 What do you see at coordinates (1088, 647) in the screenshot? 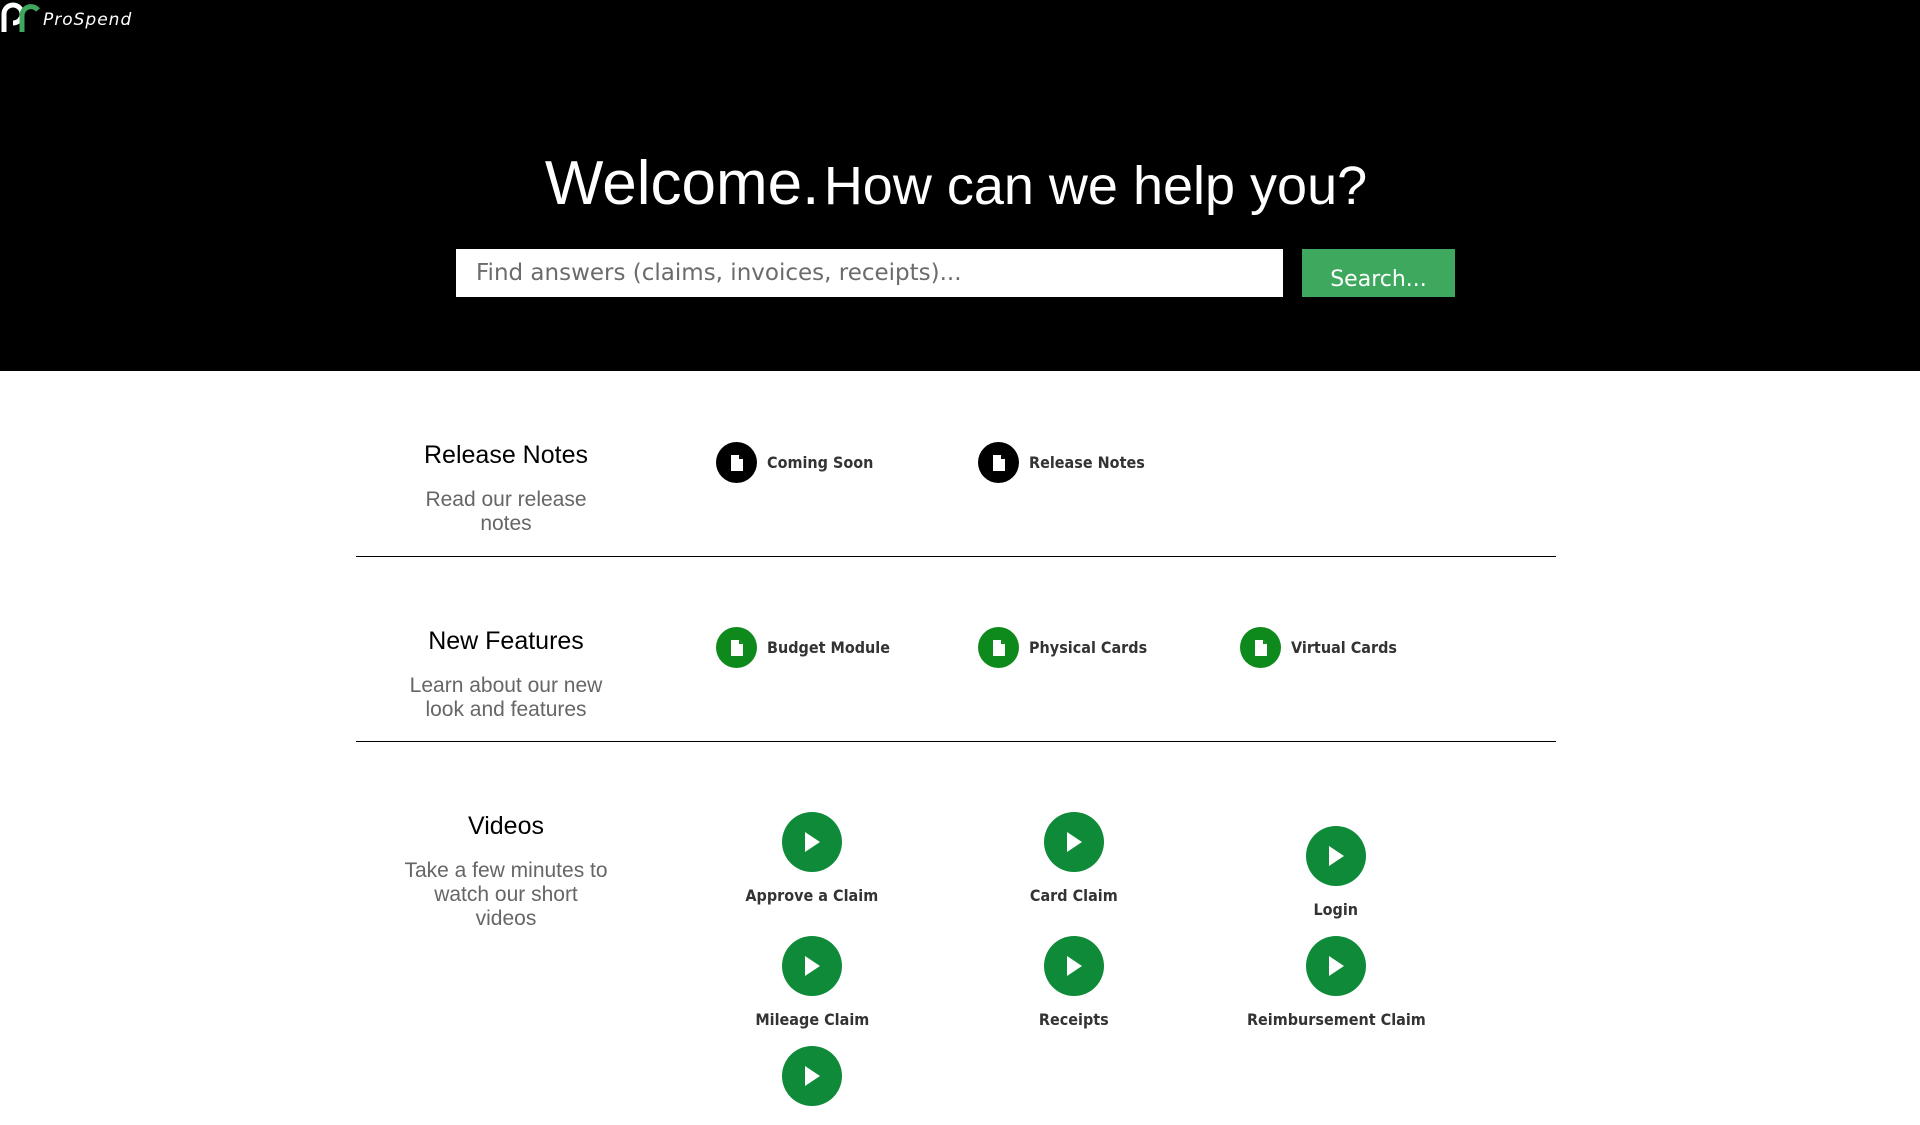
I see `link-label: Physical Cards` at bounding box center [1088, 647].